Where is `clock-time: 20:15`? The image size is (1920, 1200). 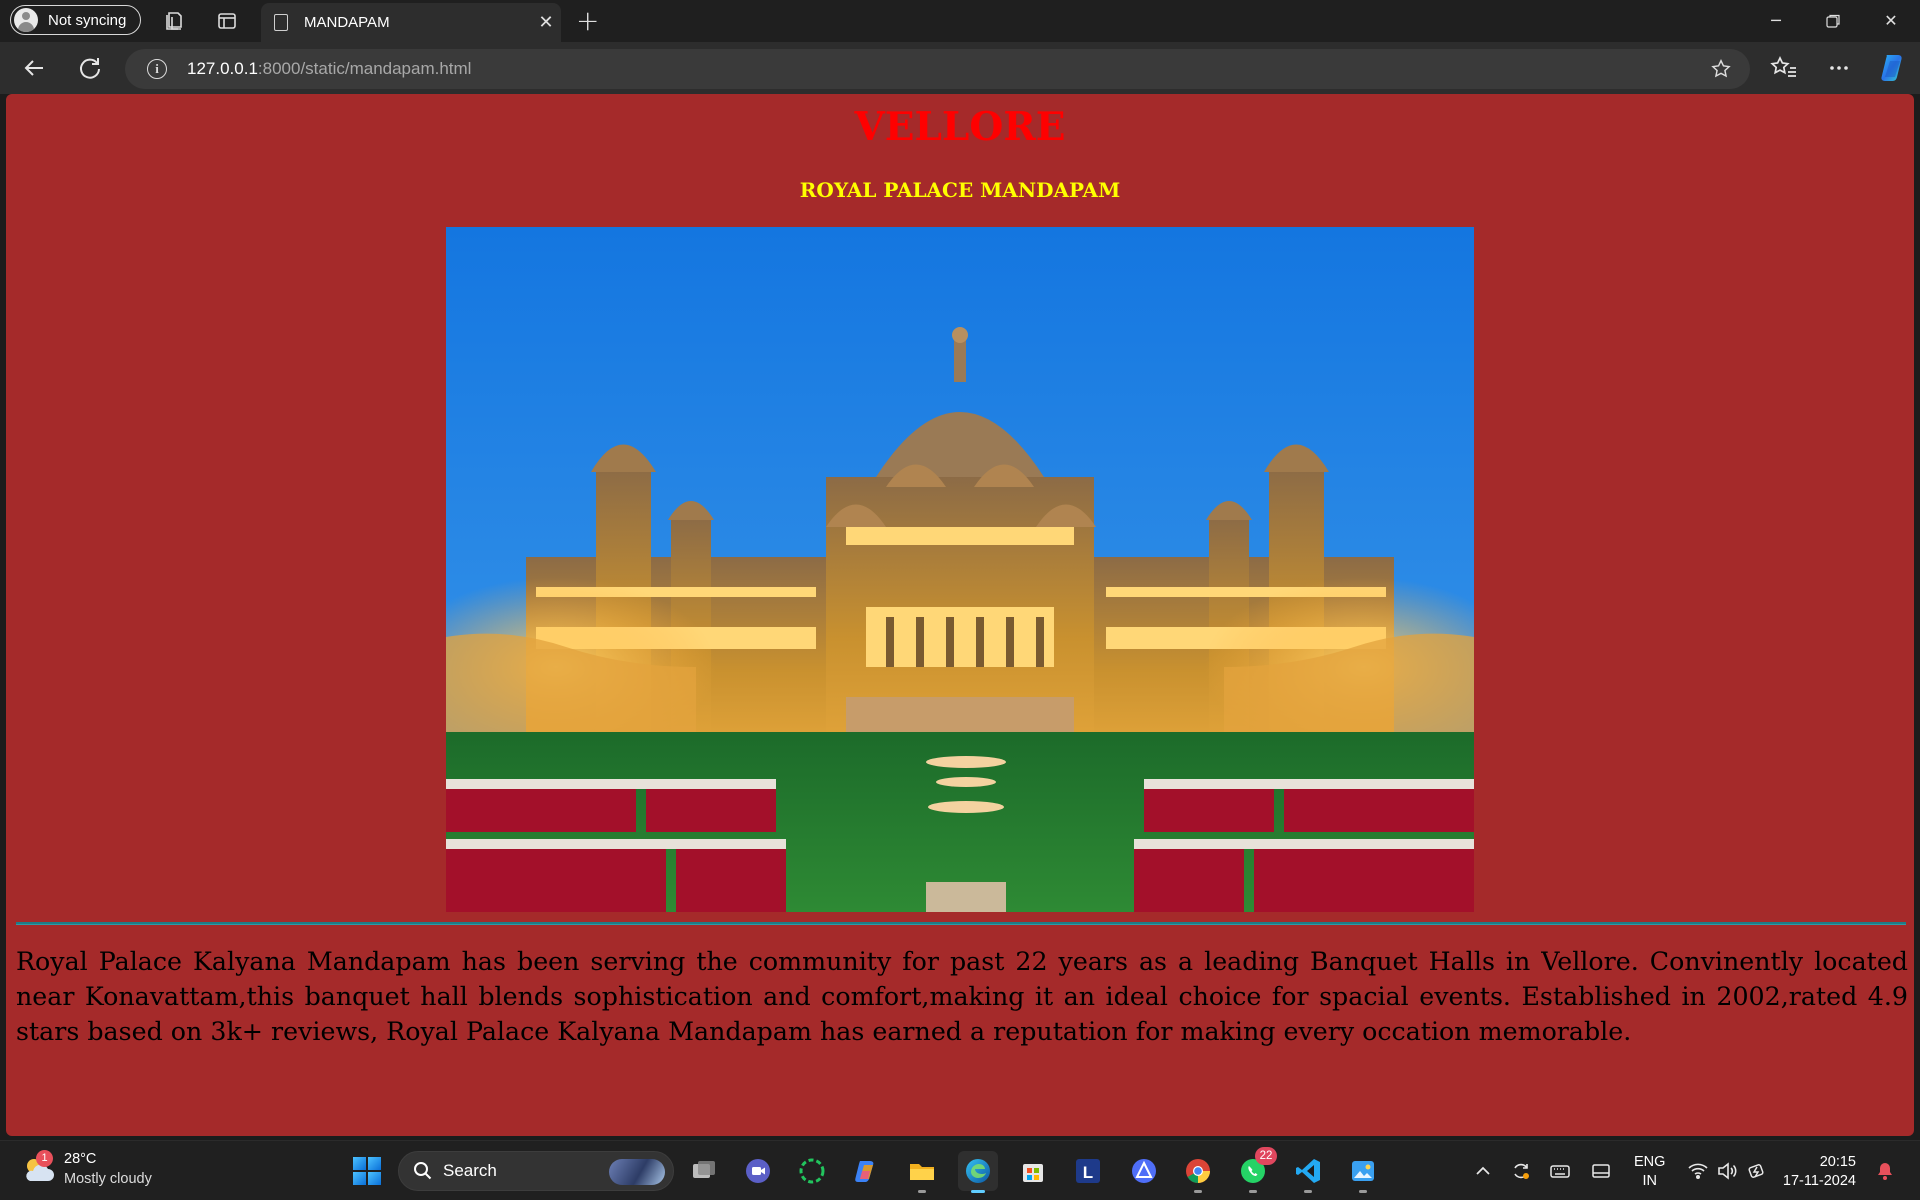 clock-time: 20:15 is located at coordinates (1837, 1162).